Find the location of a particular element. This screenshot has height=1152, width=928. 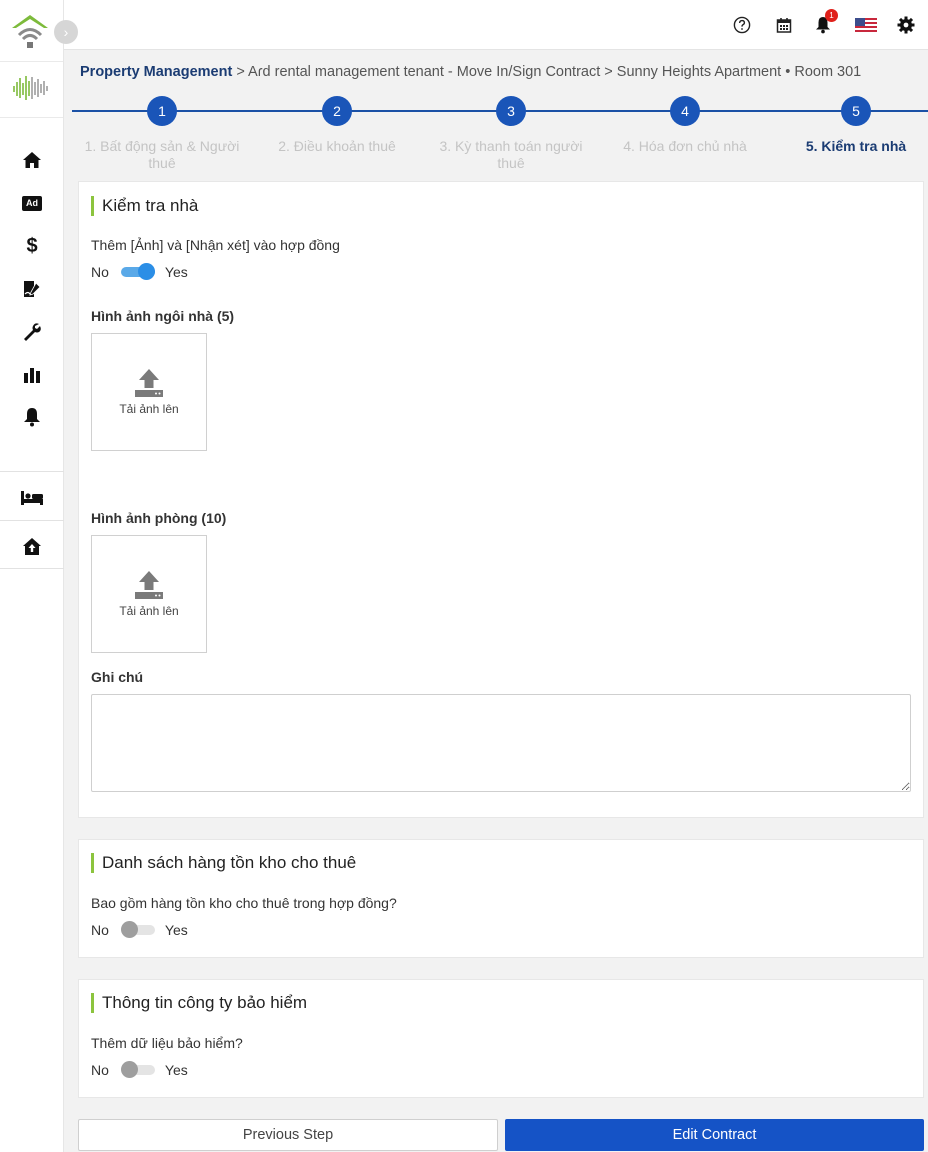

step-1-circle: 1 is located at coordinates (162, 111).